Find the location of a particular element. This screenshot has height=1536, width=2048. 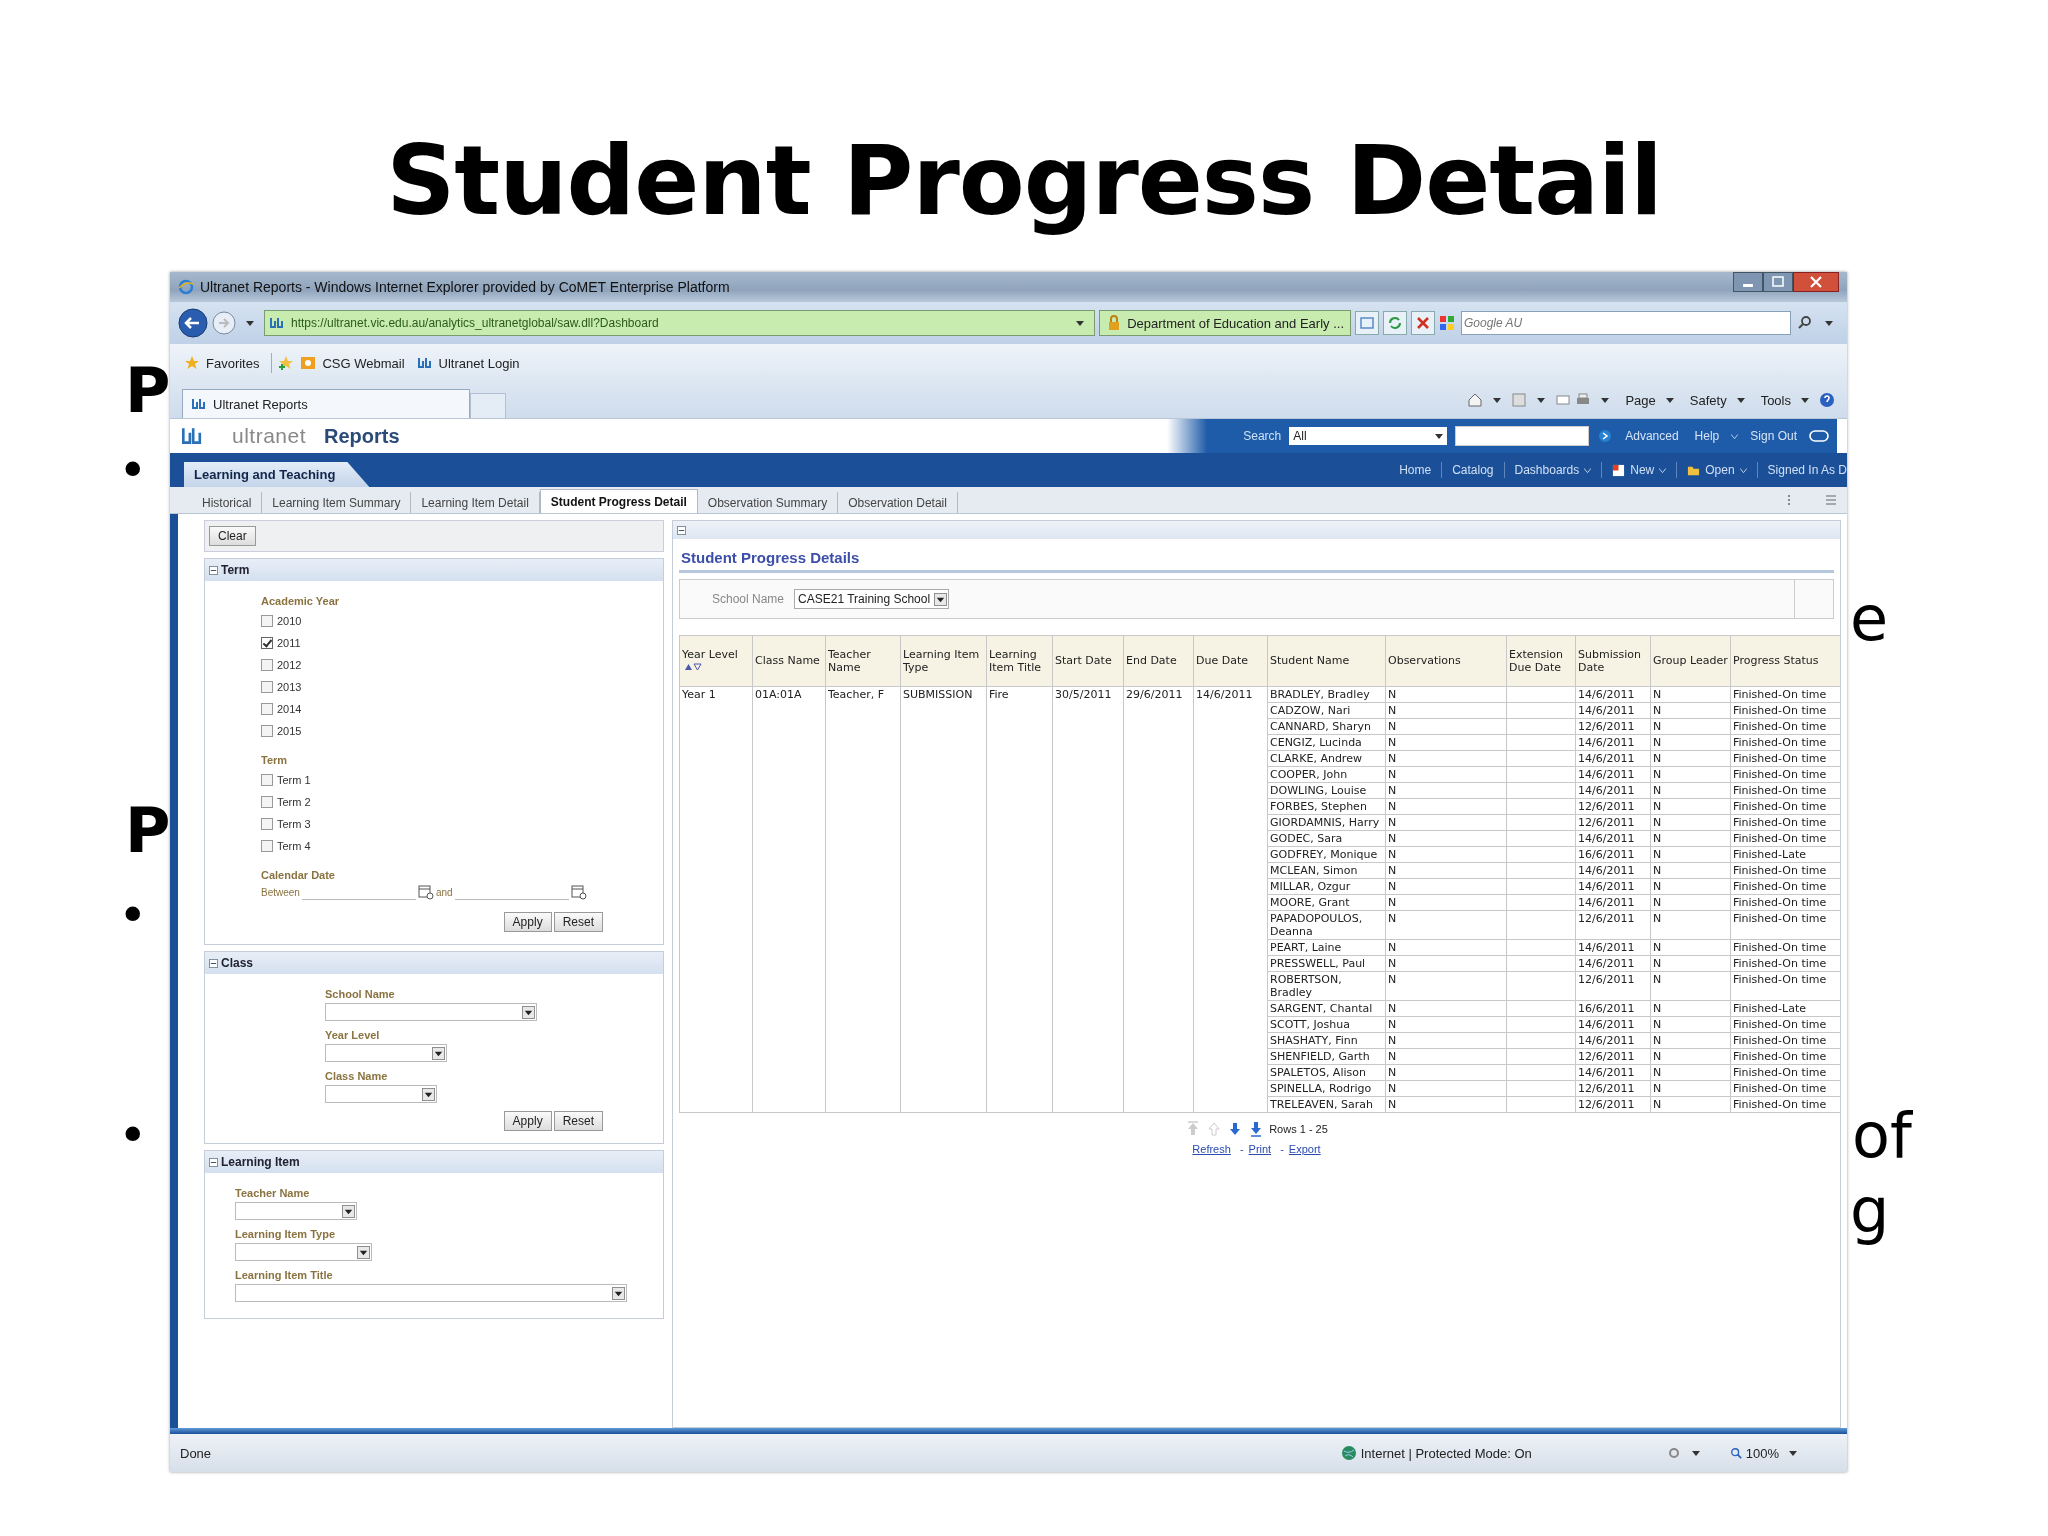

go-icon is located at coordinates (1605, 436).